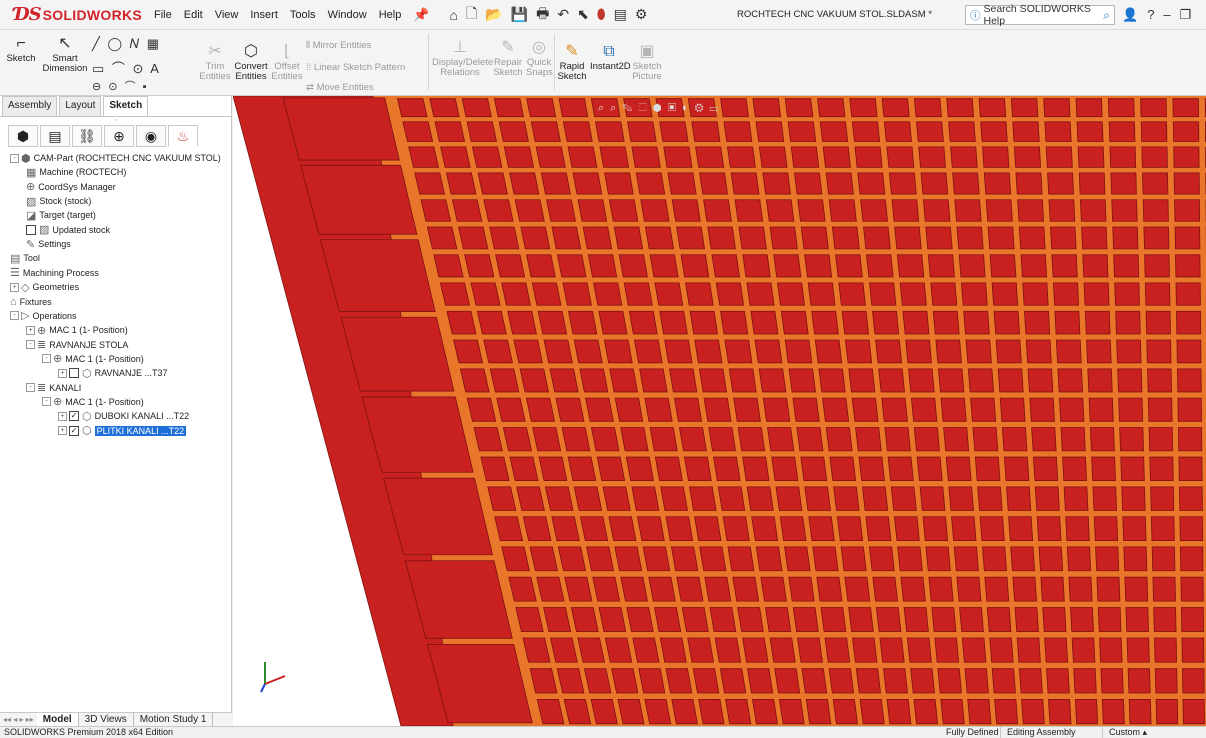 The width and height of the screenshot is (1206, 738). I want to click on dimxpert-icon: ⊕, so click(119, 136).